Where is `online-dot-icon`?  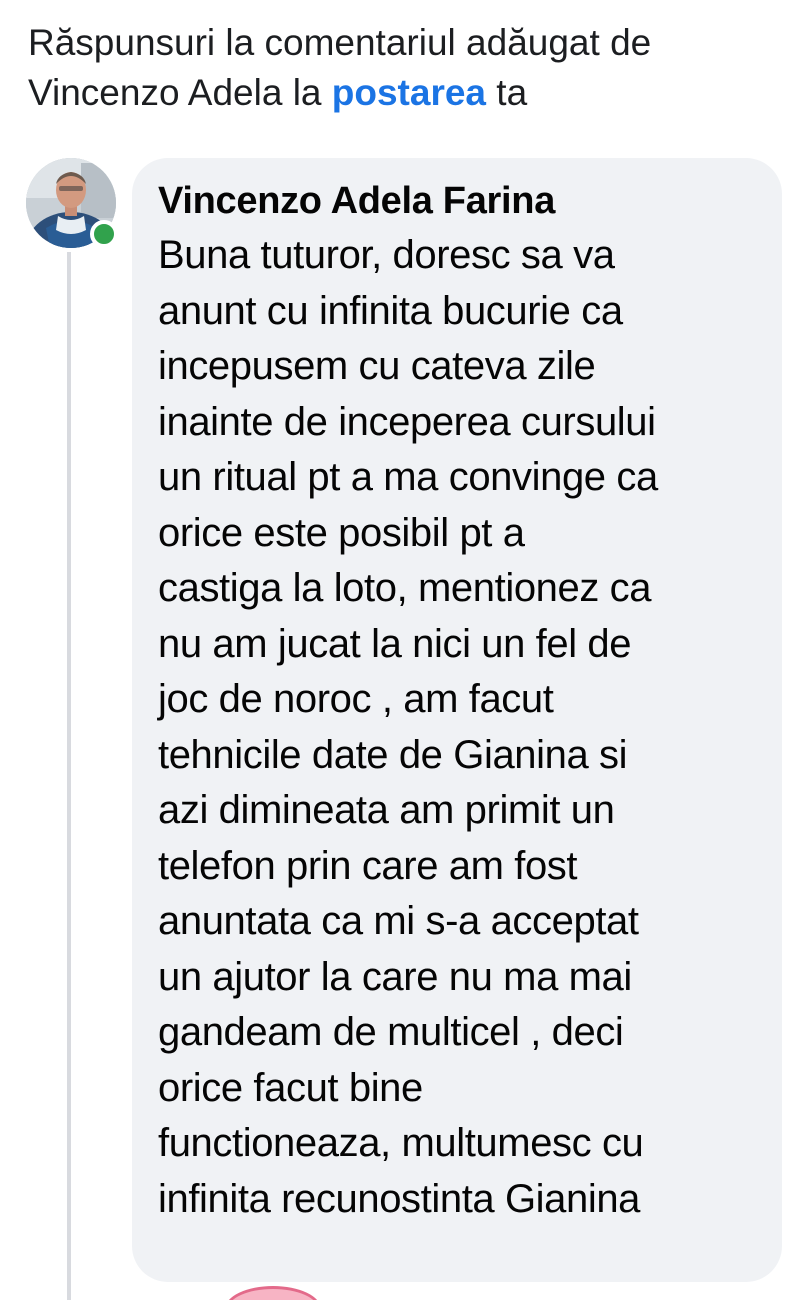 online-dot-icon is located at coordinates (104, 234).